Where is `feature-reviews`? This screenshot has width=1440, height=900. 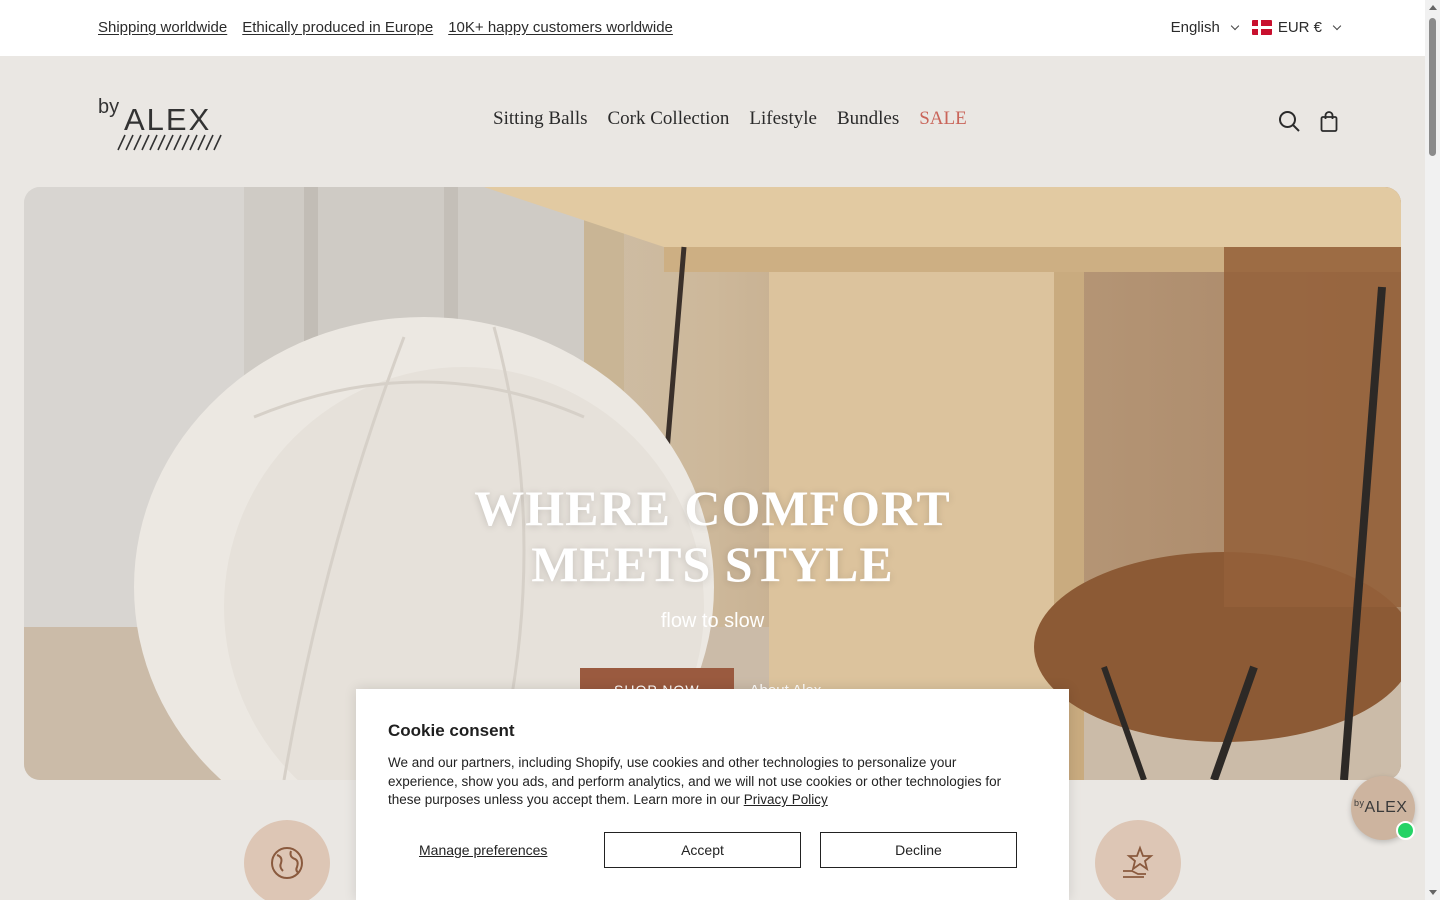 feature-reviews is located at coordinates (1138, 860).